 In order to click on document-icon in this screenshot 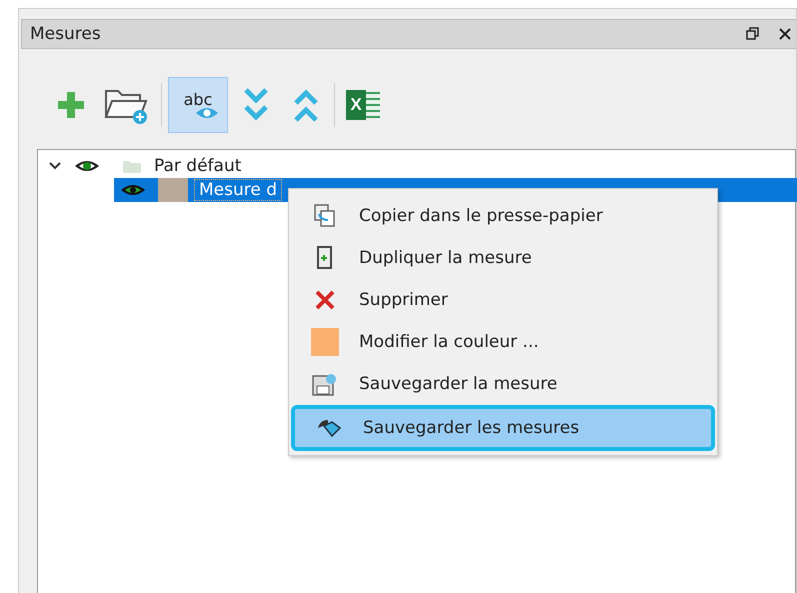, I will do `click(325, 258)`.